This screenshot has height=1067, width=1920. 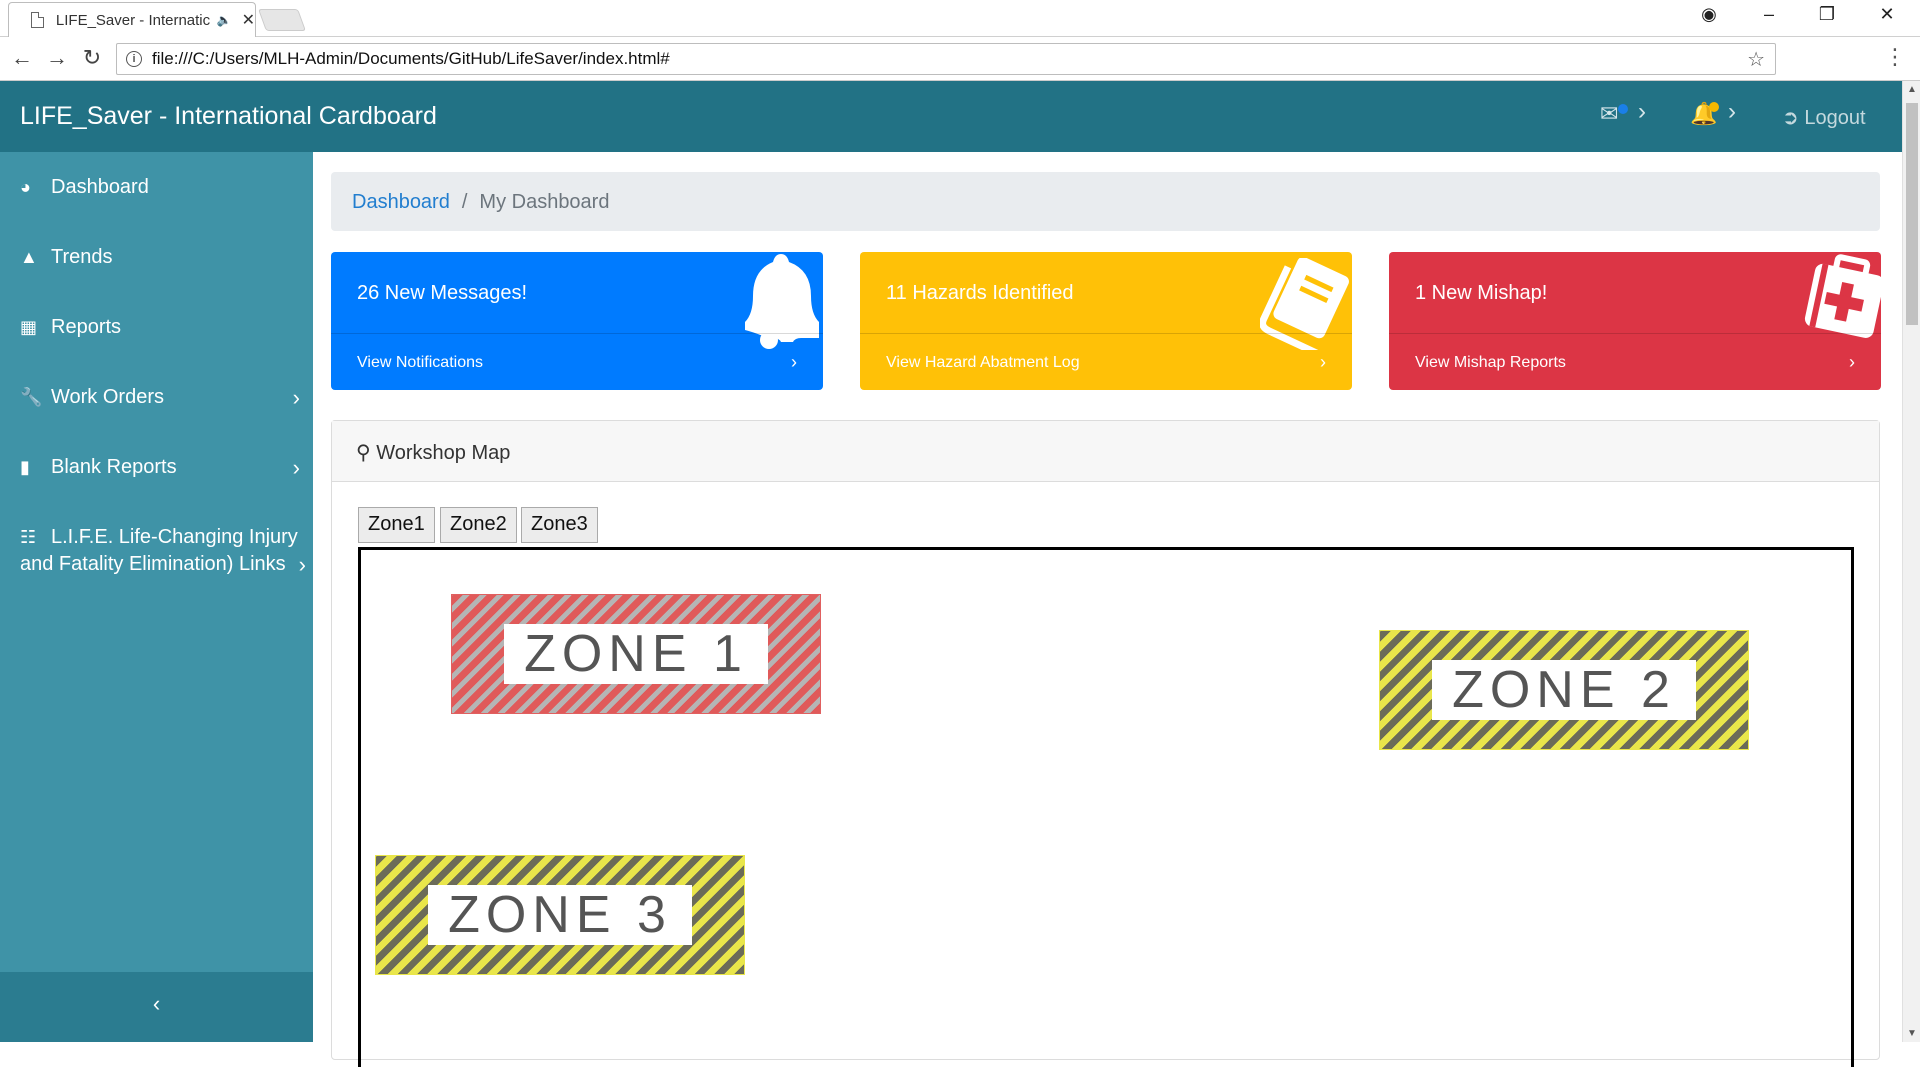 I want to click on sidebar-collapse-button: ‹, so click(x=156, y=1007).